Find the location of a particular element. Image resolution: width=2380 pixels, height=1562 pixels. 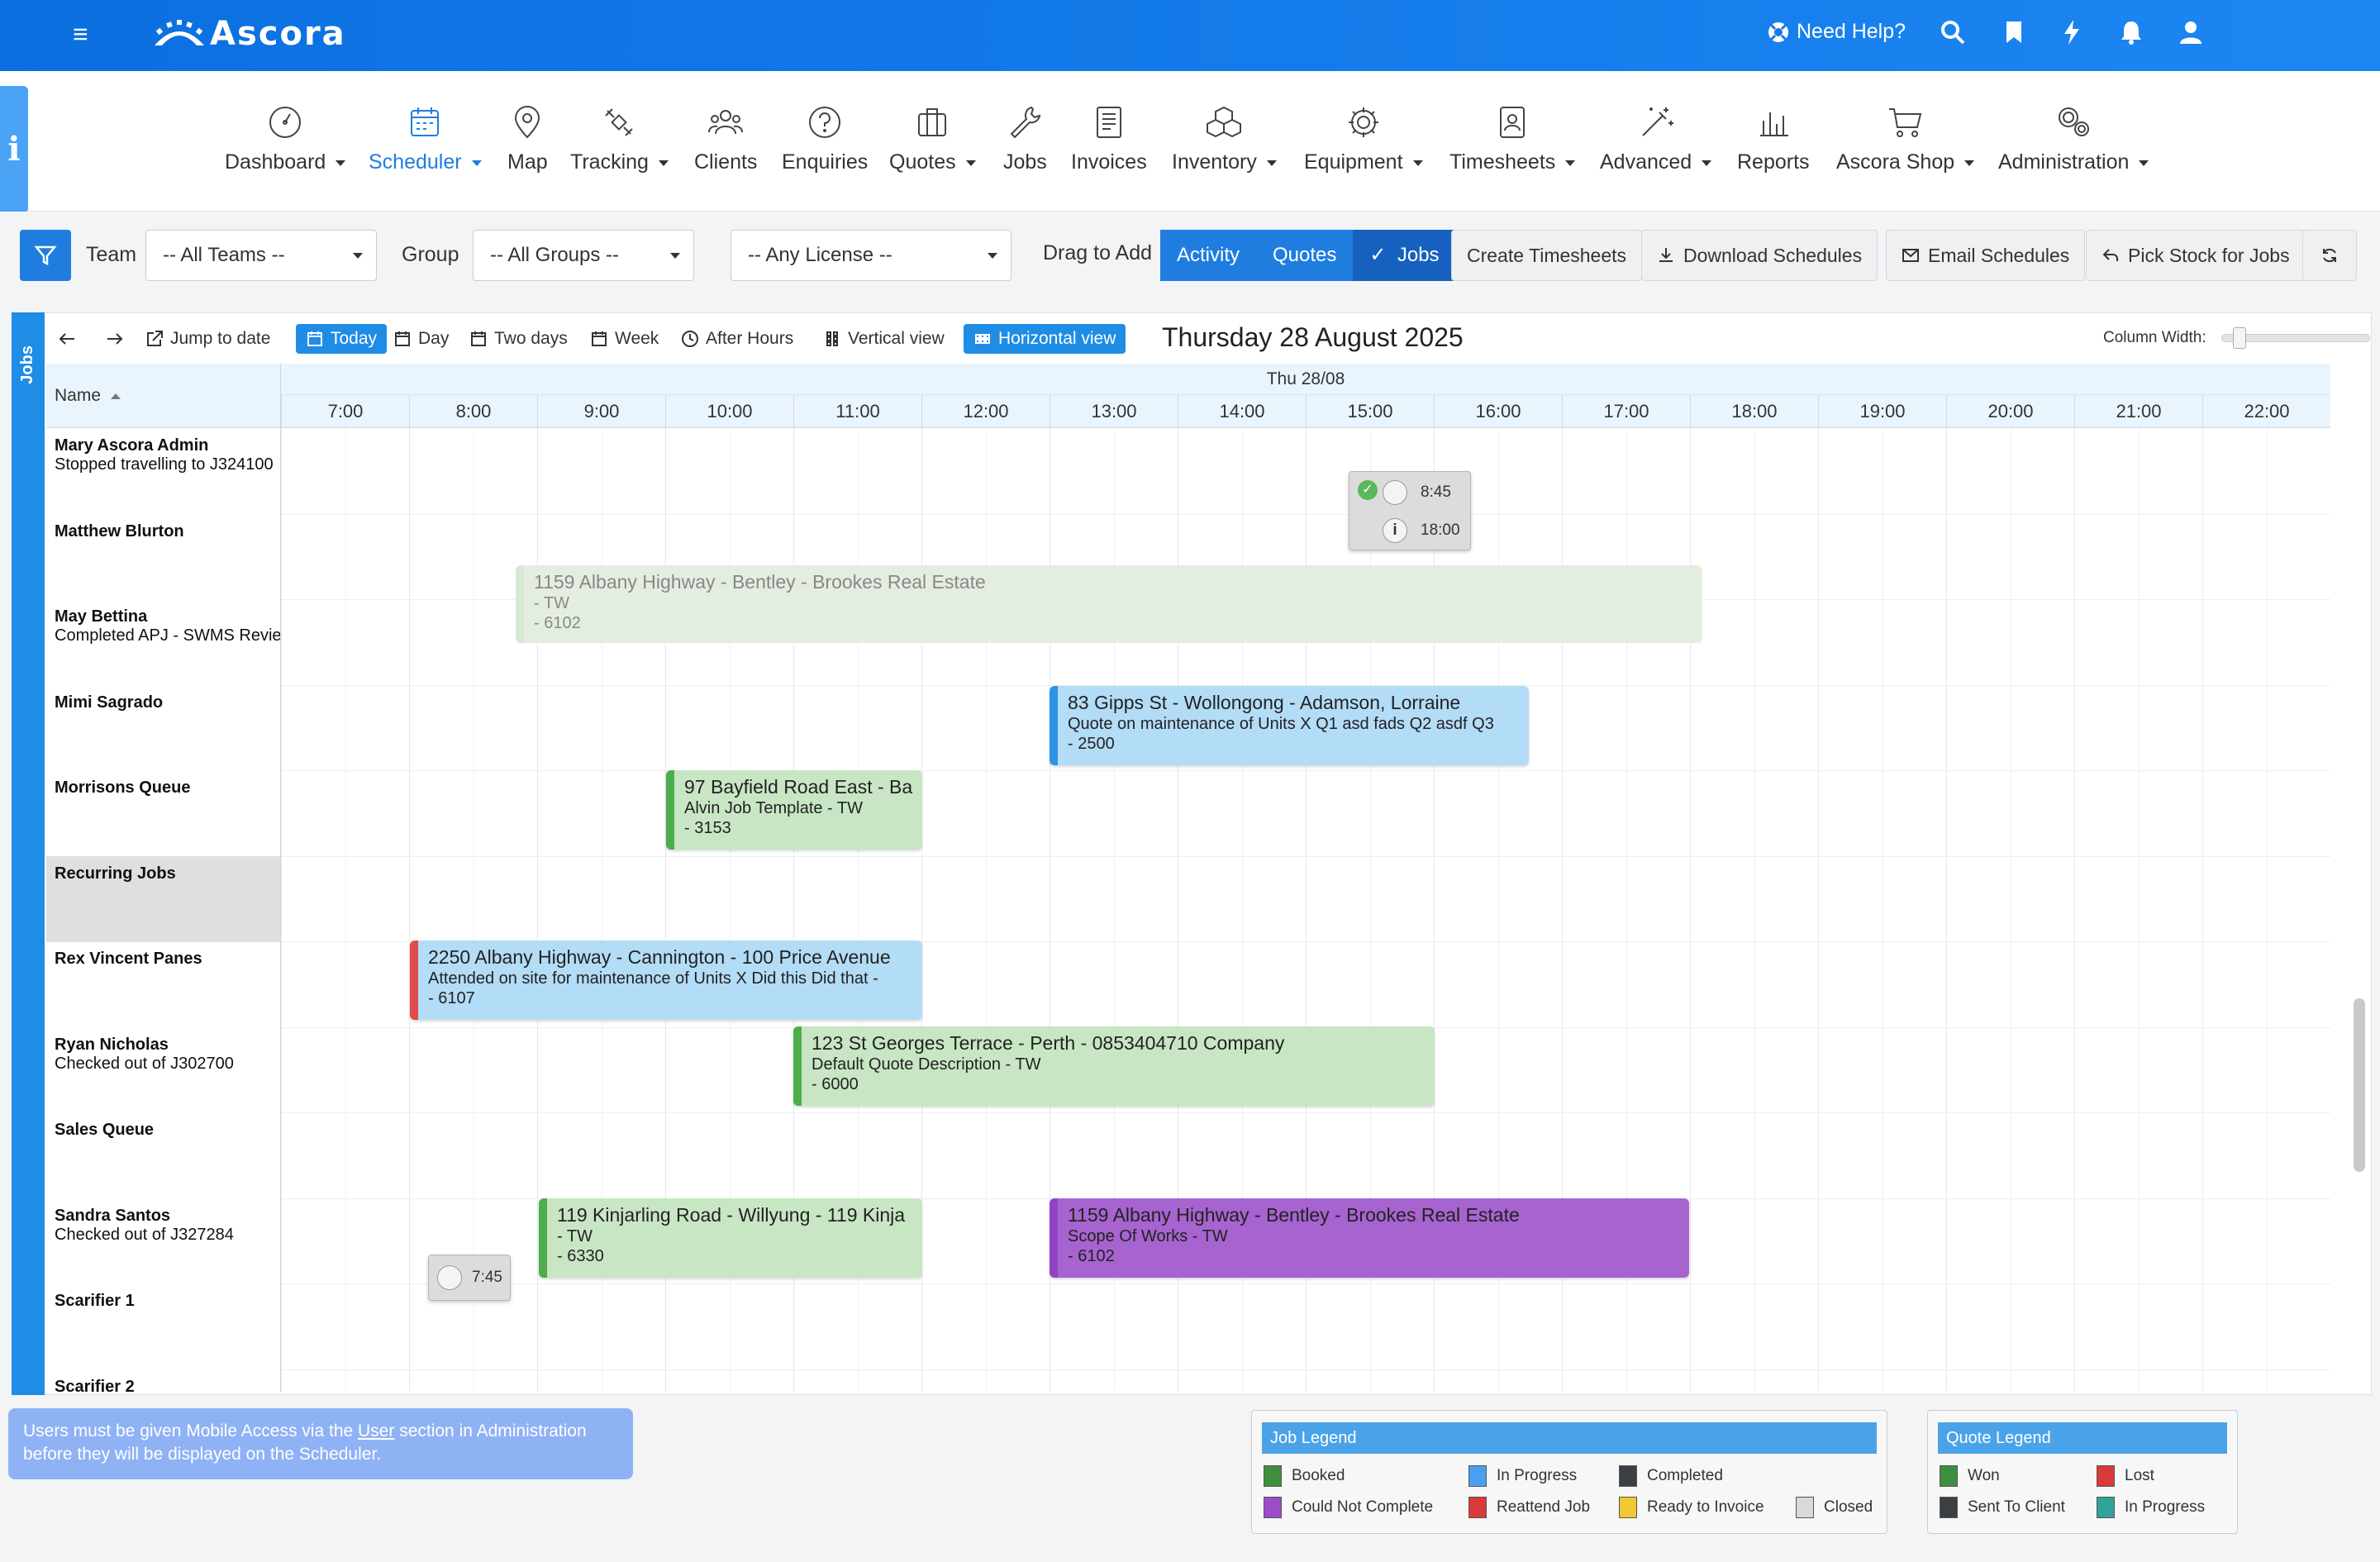

nav-map: Map is located at coordinates (527, 139).